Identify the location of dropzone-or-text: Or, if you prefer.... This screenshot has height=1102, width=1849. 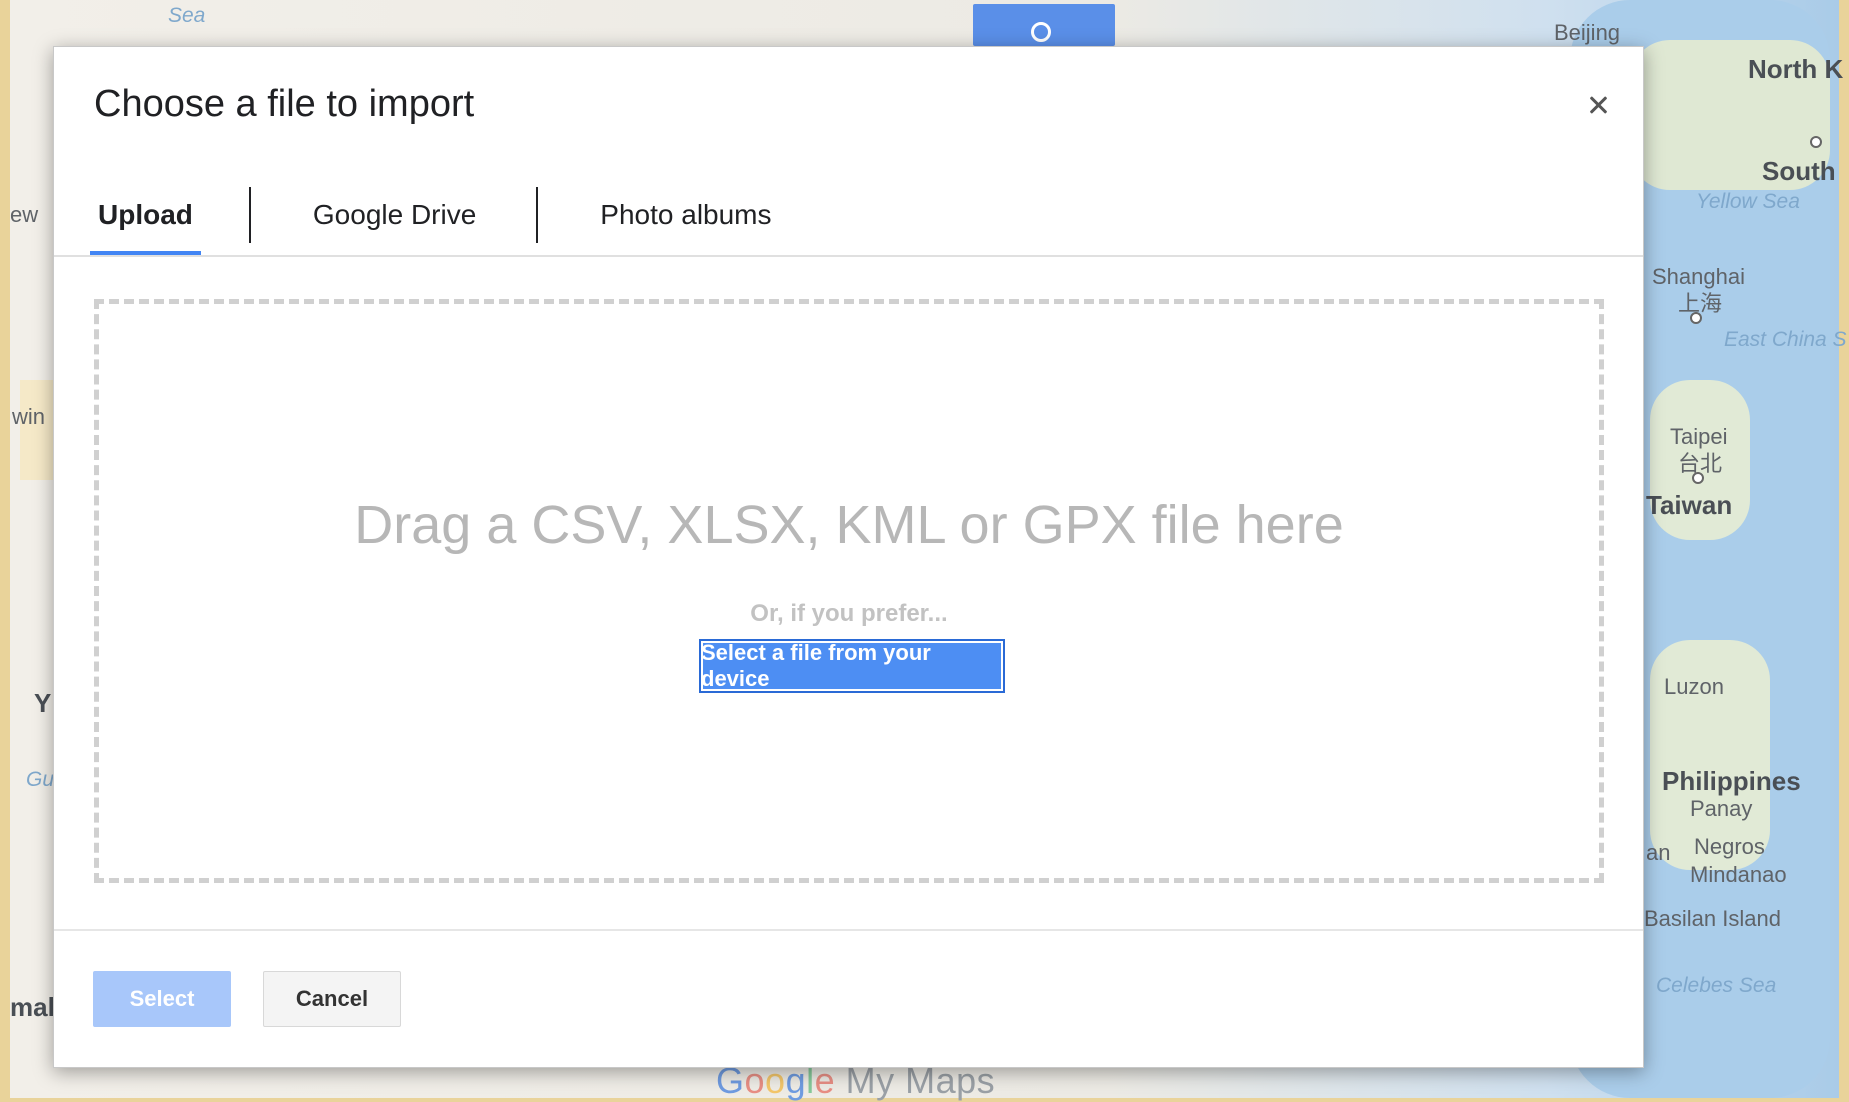
(849, 613).